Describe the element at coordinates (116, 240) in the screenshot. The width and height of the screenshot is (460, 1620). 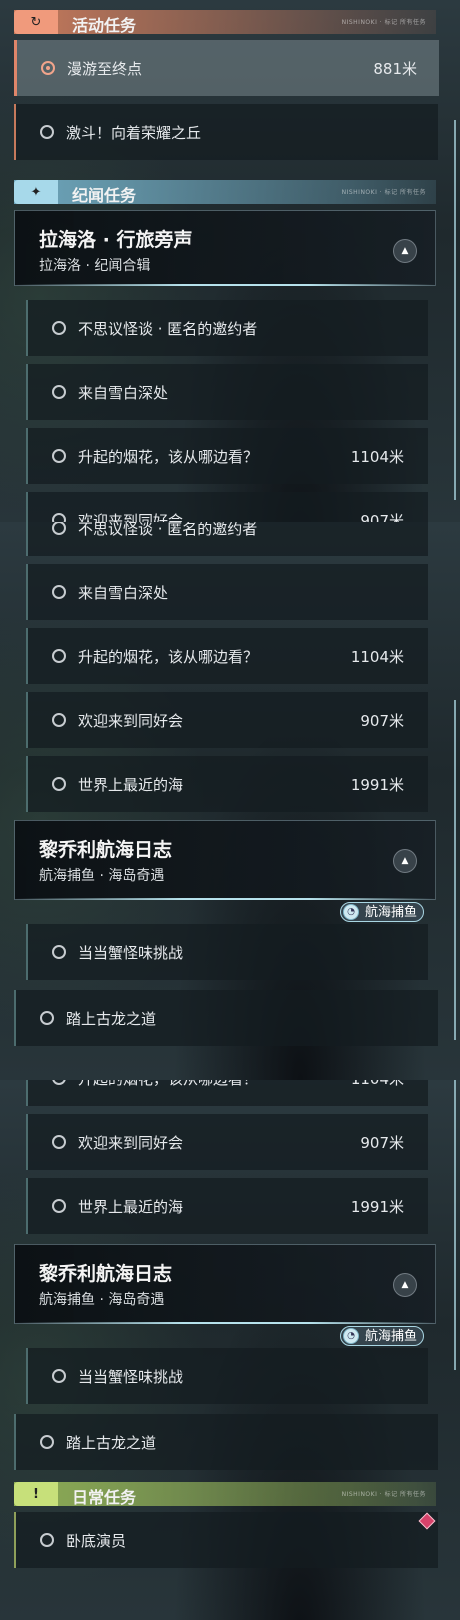
I see `card-title: 拉海洛 · 行旅旁声` at that location.